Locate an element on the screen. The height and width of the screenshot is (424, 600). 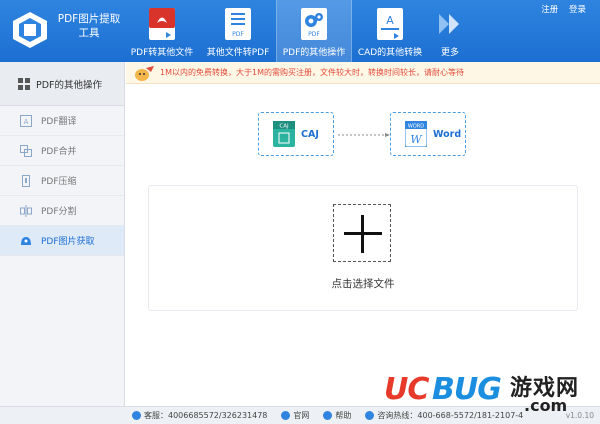
tool-pdf-to-other: PDF转其他文件 is located at coordinates (162, 31).